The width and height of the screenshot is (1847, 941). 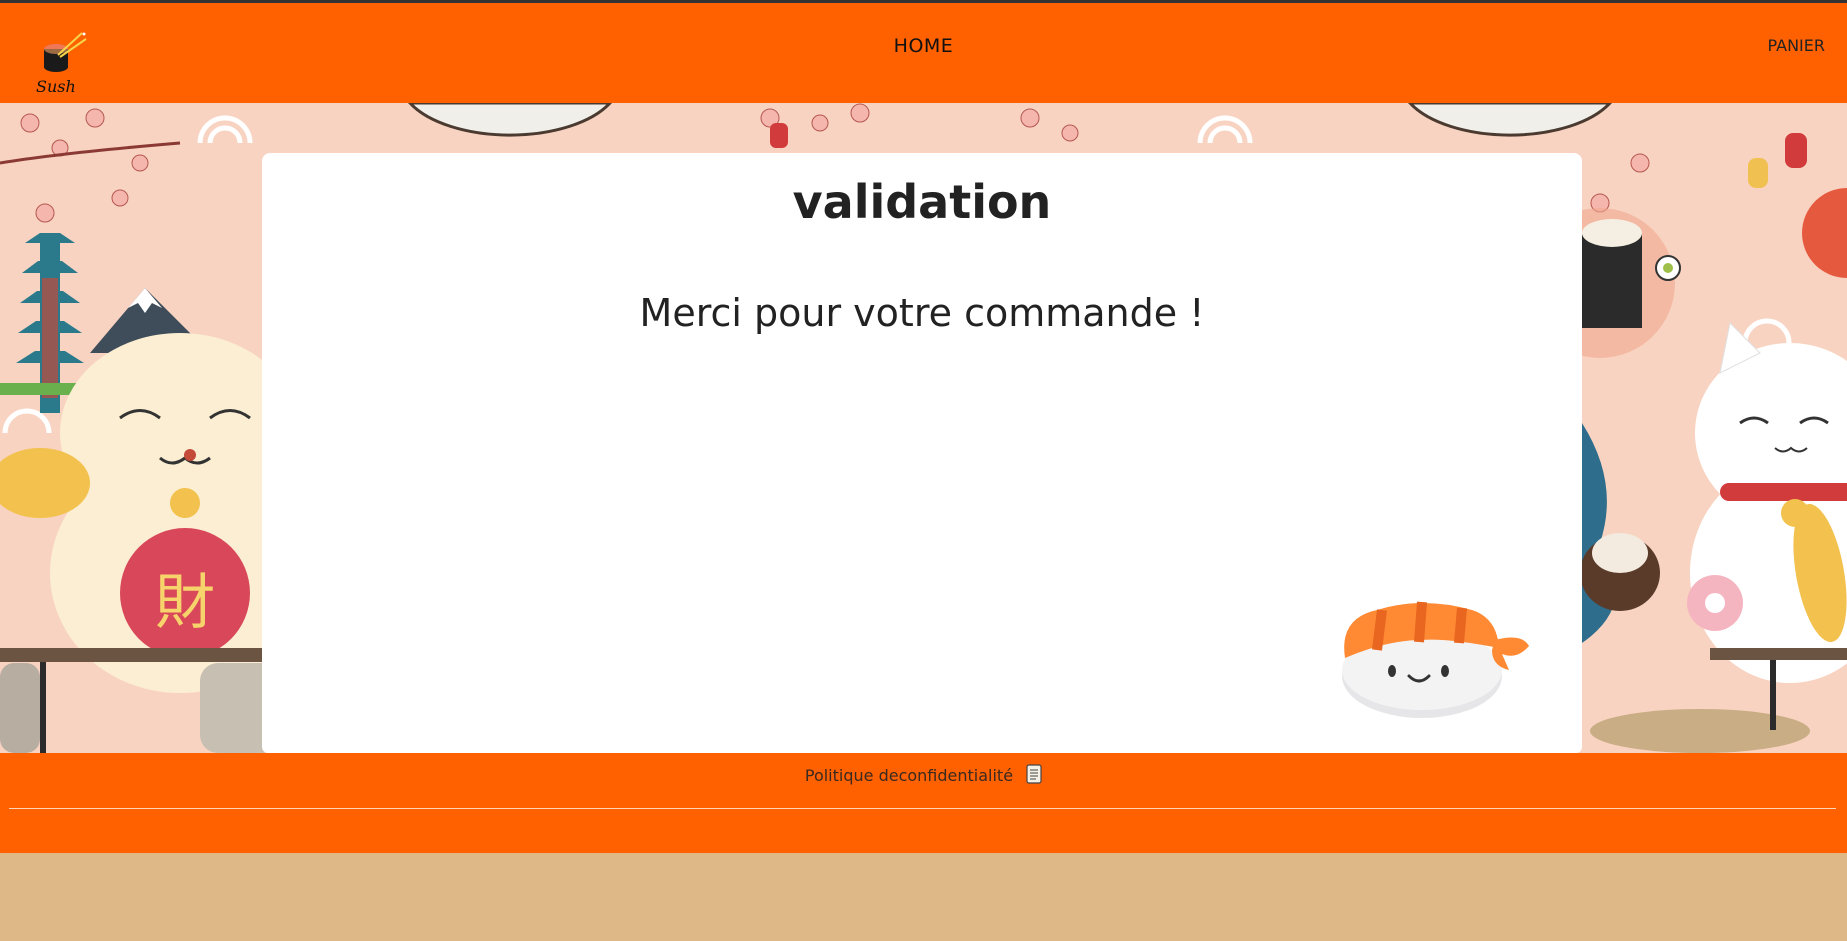 What do you see at coordinates (185, 603) in the screenshot?
I see `svg-text: 財` at bounding box center [185, 603].